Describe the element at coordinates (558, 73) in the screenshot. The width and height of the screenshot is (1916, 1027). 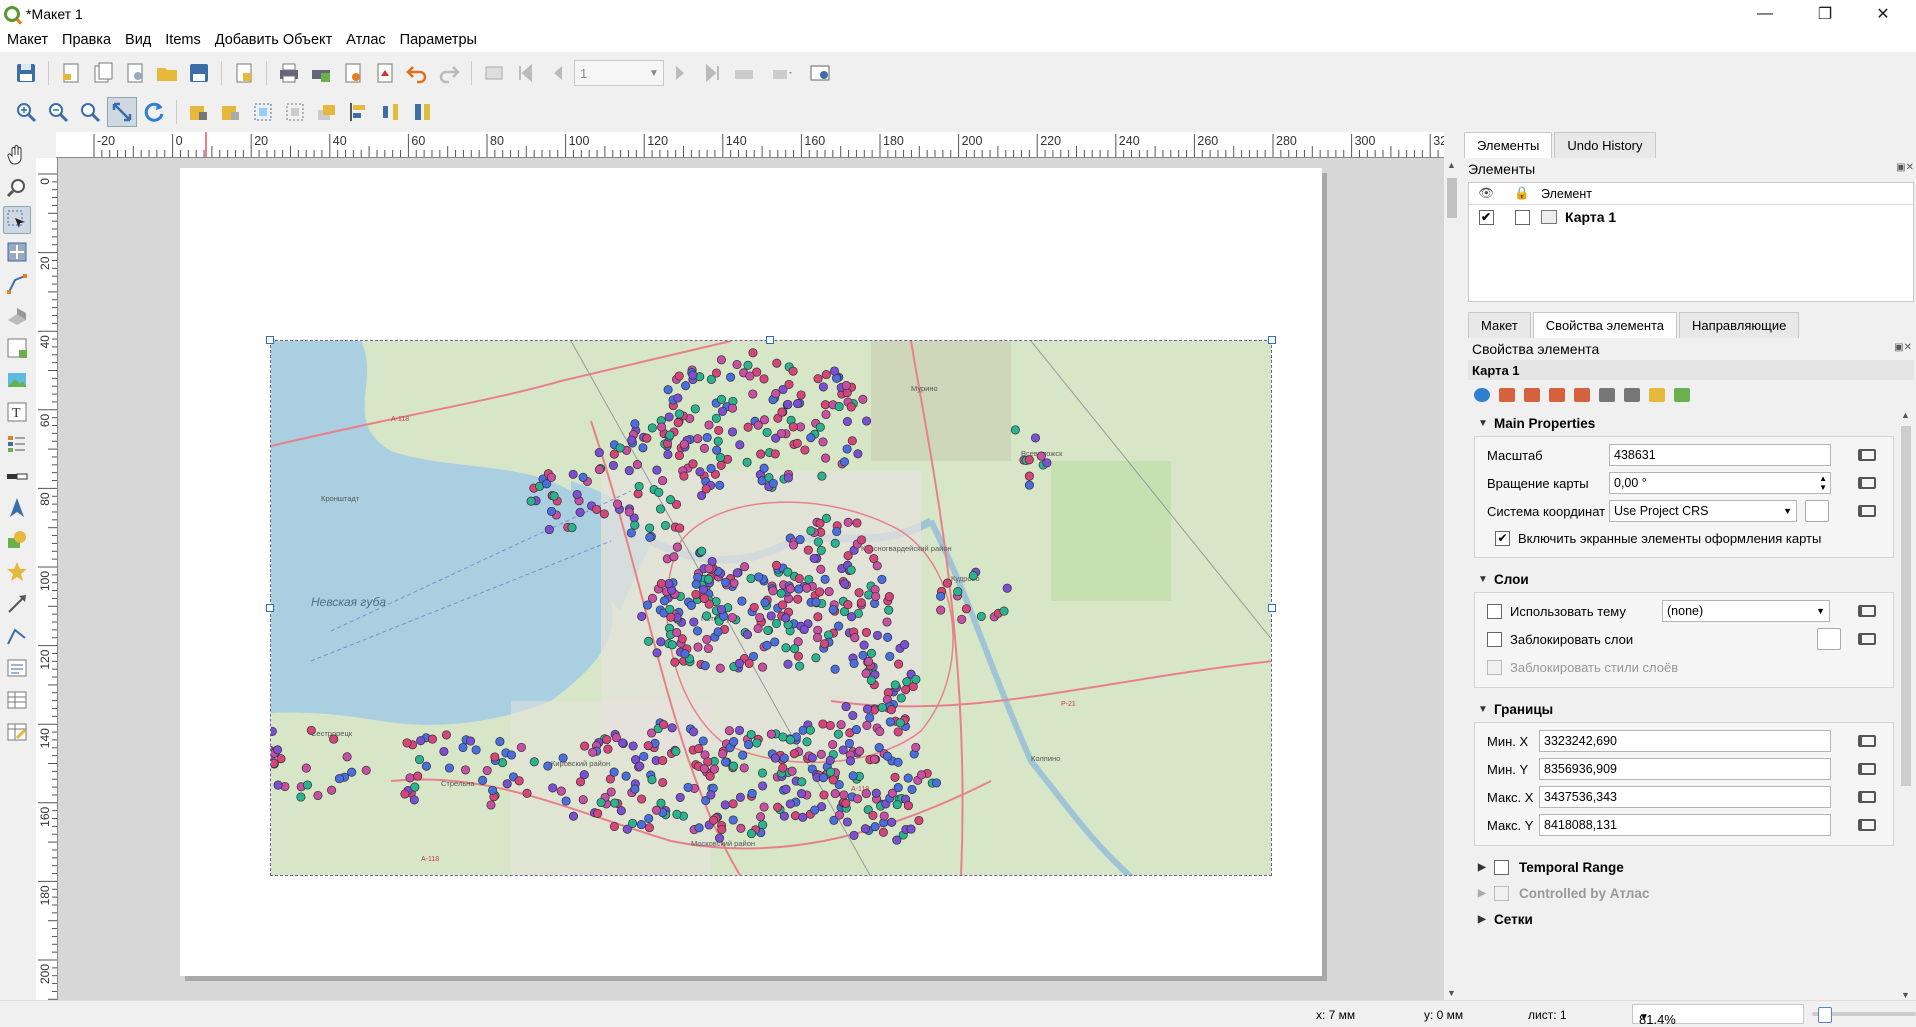
I see `previous-feature-icon` at that location.